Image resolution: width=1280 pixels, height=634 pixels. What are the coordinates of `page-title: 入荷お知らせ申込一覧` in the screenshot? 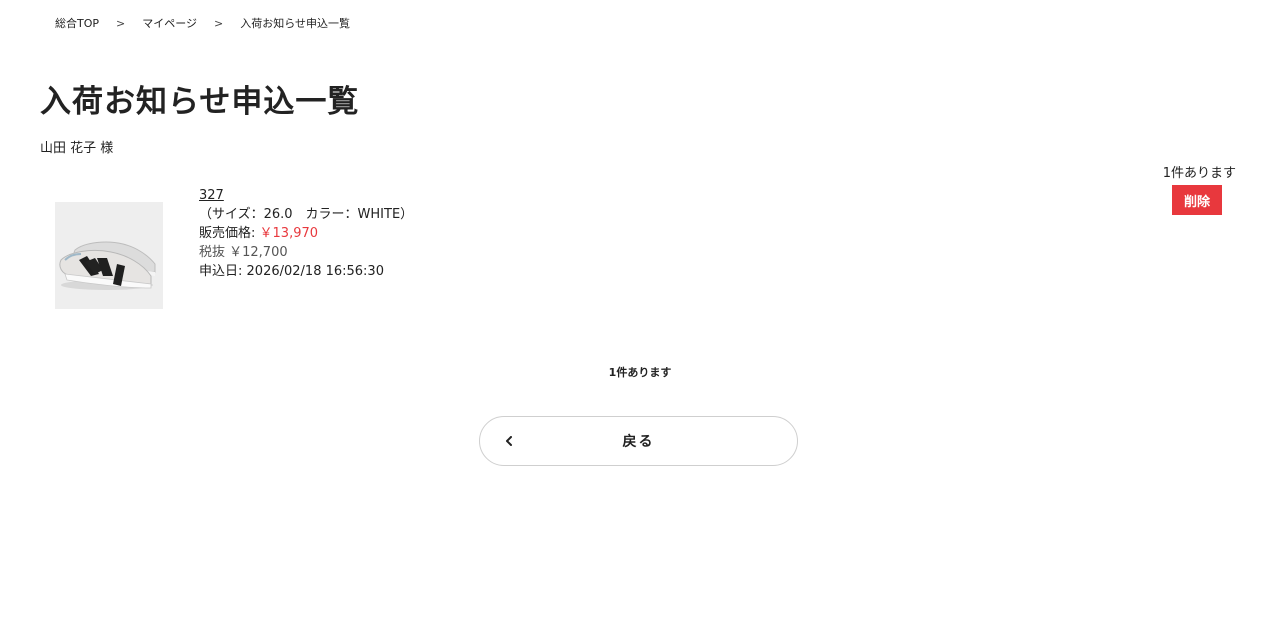 It's located at (200, 102).